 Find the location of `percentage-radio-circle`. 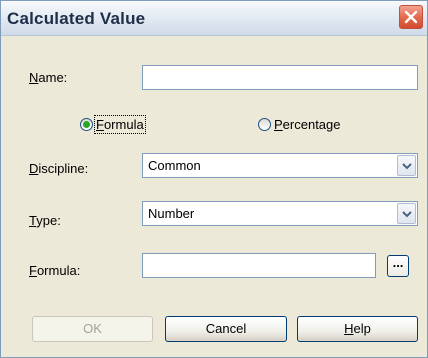

percentage-radio-circle is located at coordinates (264, 124).